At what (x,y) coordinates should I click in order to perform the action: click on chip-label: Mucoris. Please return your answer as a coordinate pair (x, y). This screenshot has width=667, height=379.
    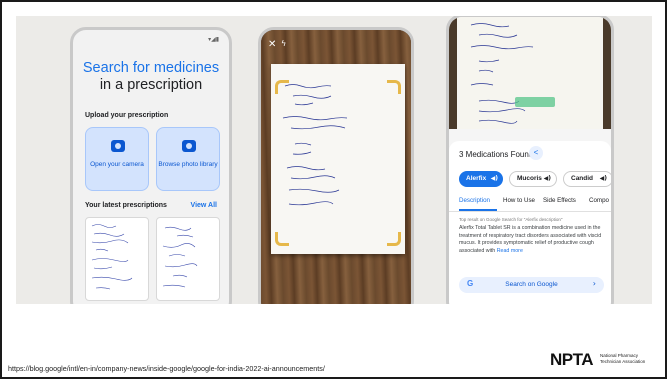
    Looking at the image, I should click on (529, 178).